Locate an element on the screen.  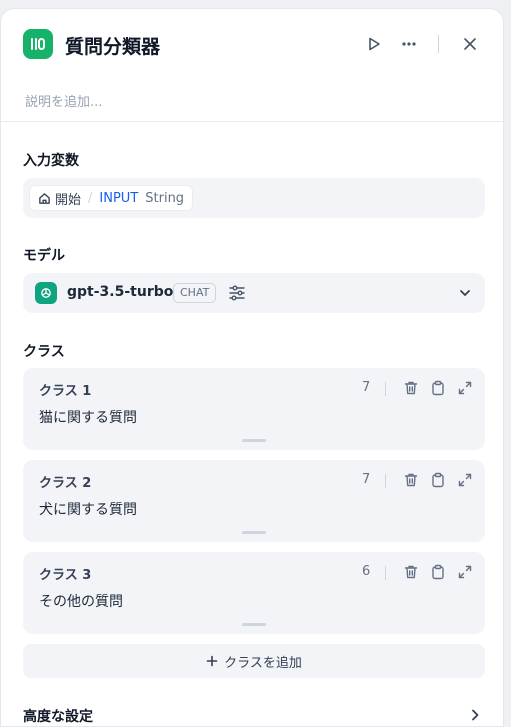
class-description: その他の質問 is located at coordinates (81, 601).